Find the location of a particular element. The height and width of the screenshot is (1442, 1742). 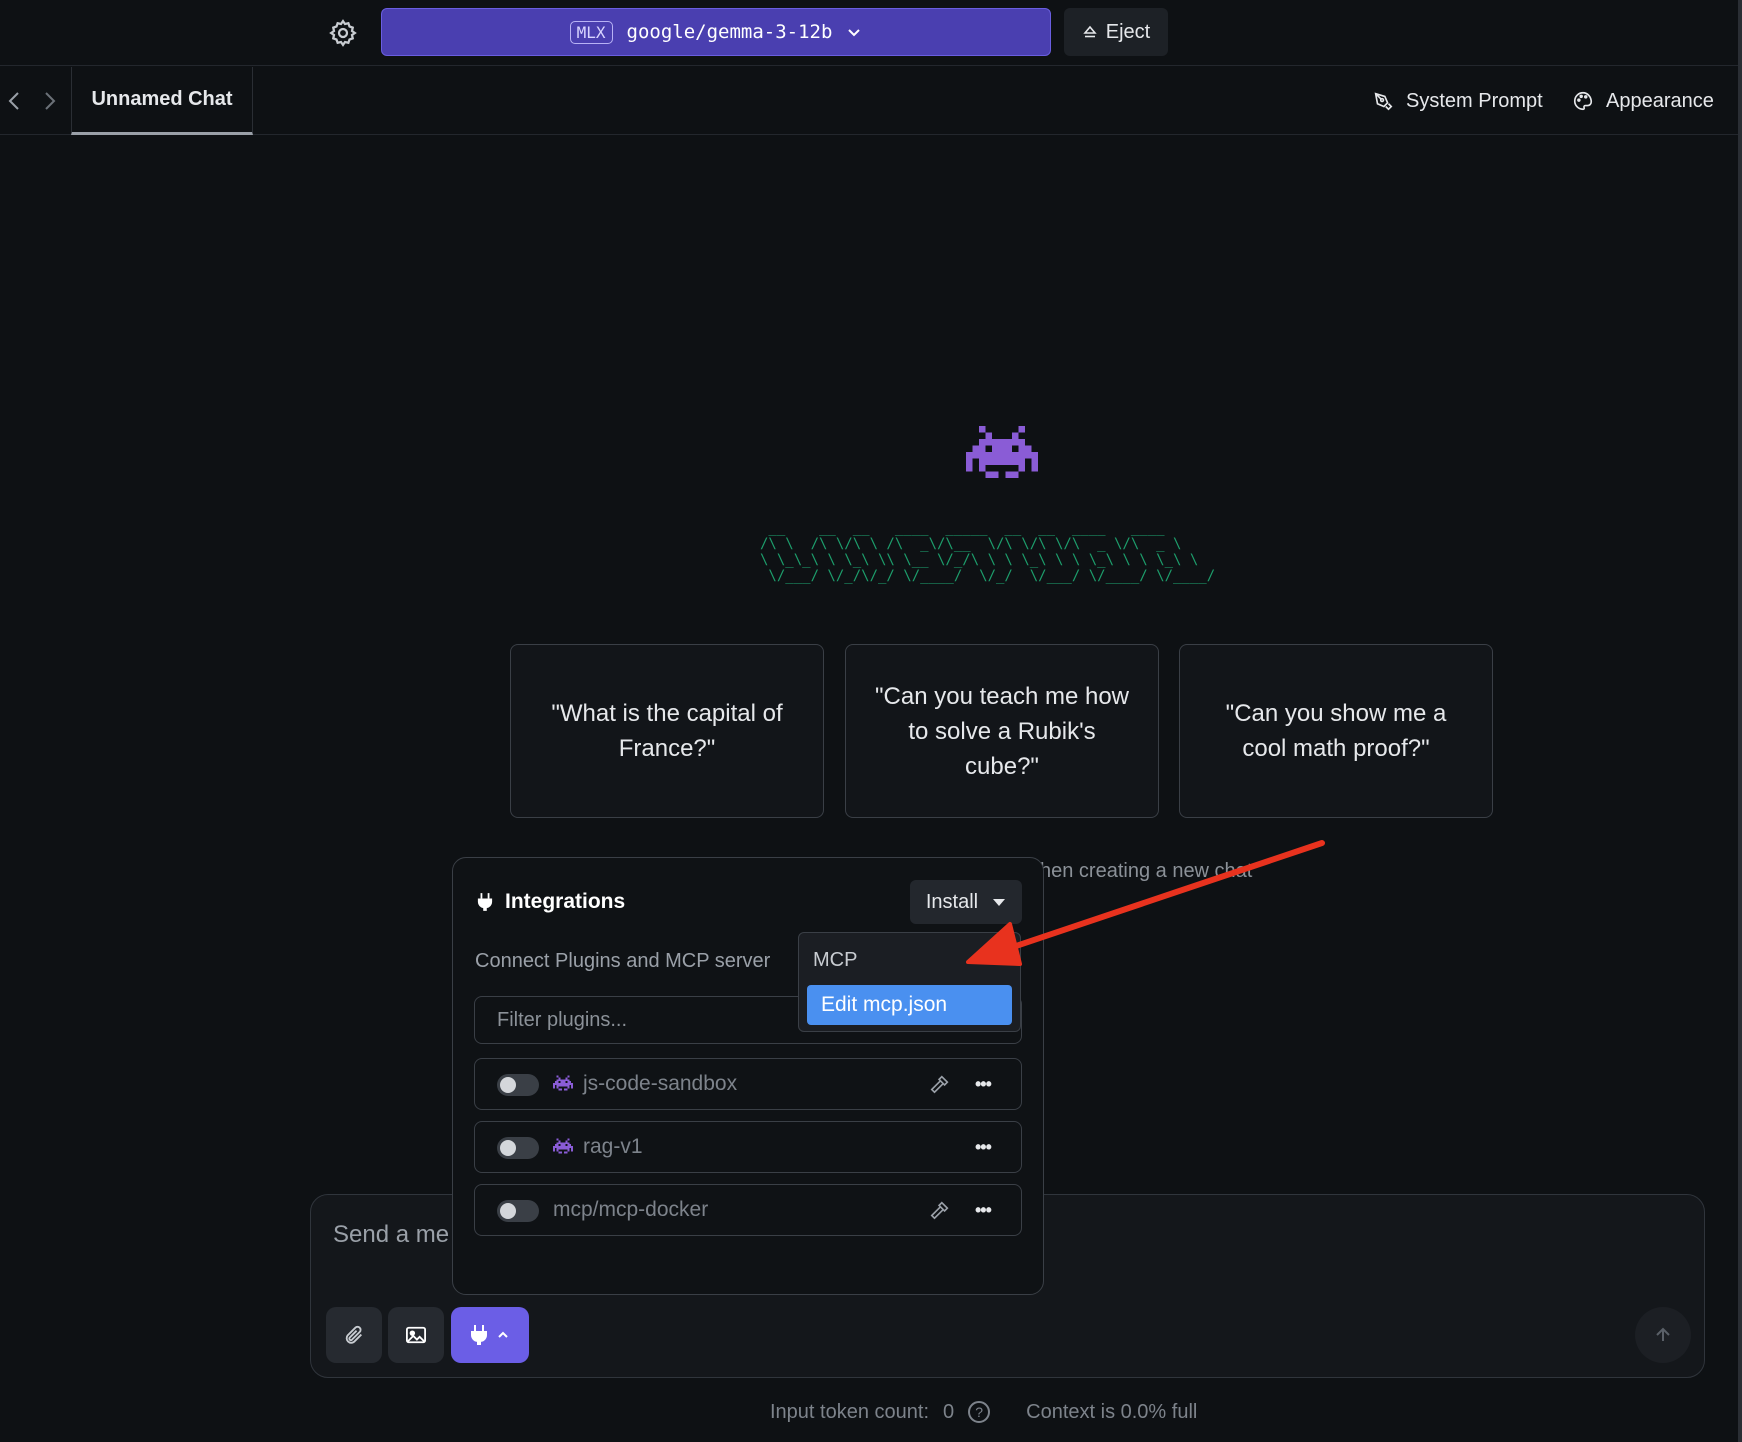

eject-icon is located at coordinates (1090, 31).